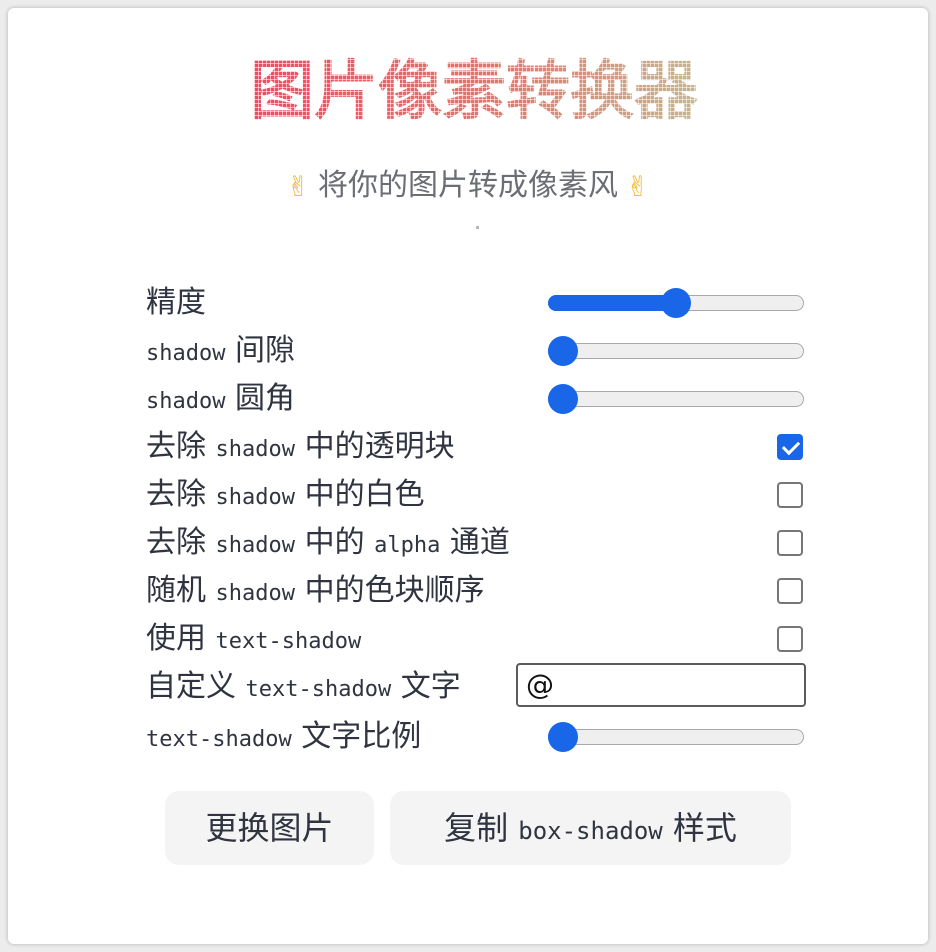  Describe the element at coordinates (328, 542) in the screenshot. I see `remove-alpha-label: 去除 shadow 中的 alpha 通道` at that location.